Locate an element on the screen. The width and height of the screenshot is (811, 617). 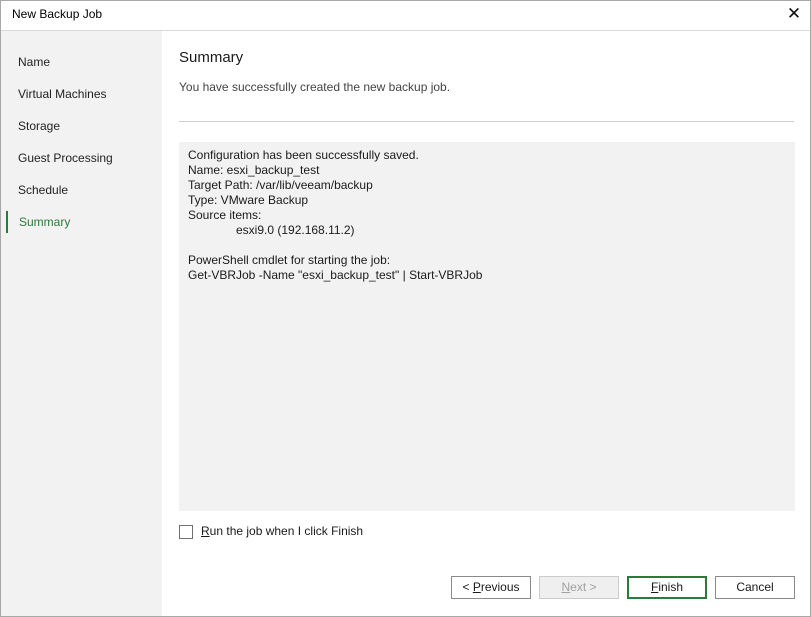
next-label-rest: ext > is located at coordinates (583, 587).